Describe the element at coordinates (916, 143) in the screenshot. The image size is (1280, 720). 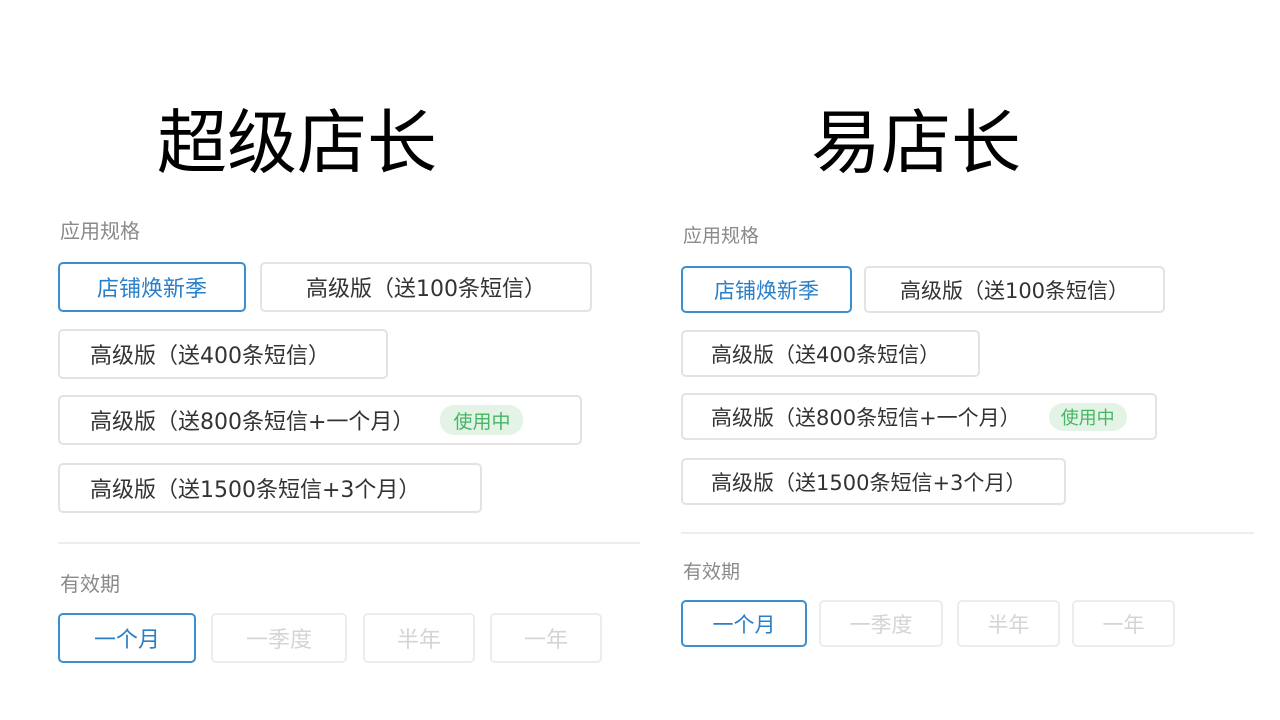
I see `panel-title: 易店长` at that location.